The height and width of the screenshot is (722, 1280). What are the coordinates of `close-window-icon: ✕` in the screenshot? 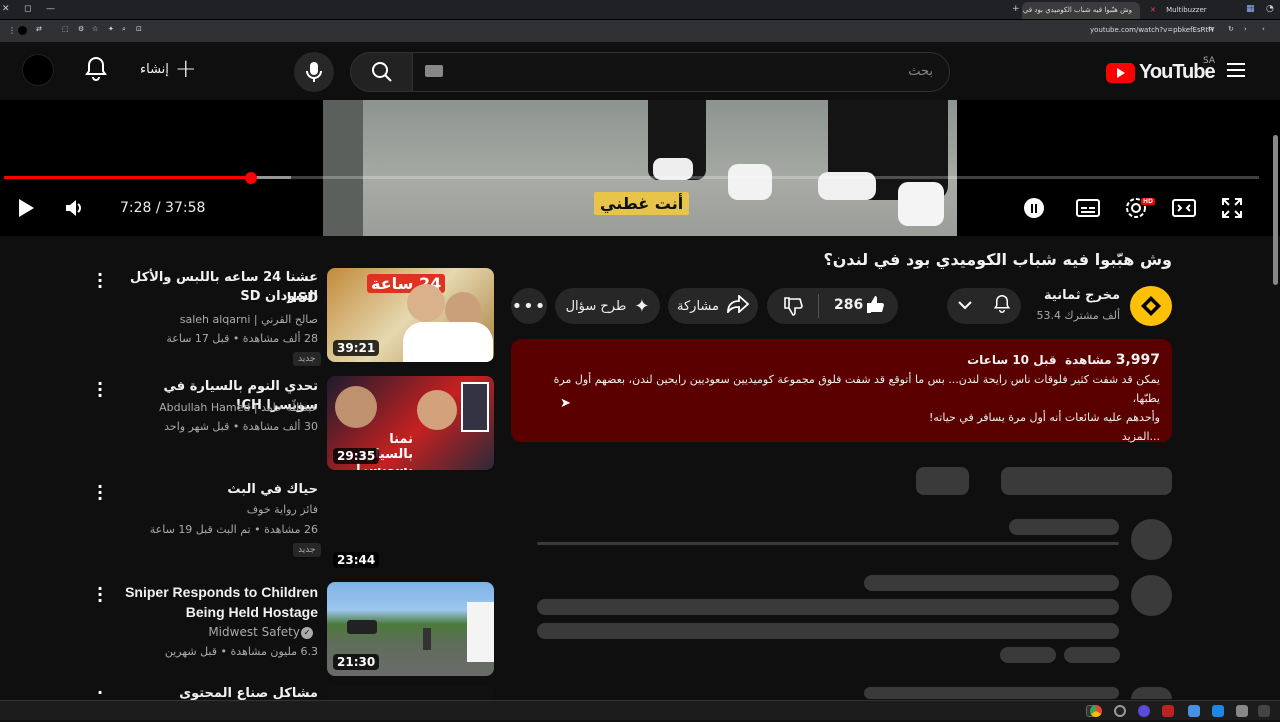 It's located at (6, 9).